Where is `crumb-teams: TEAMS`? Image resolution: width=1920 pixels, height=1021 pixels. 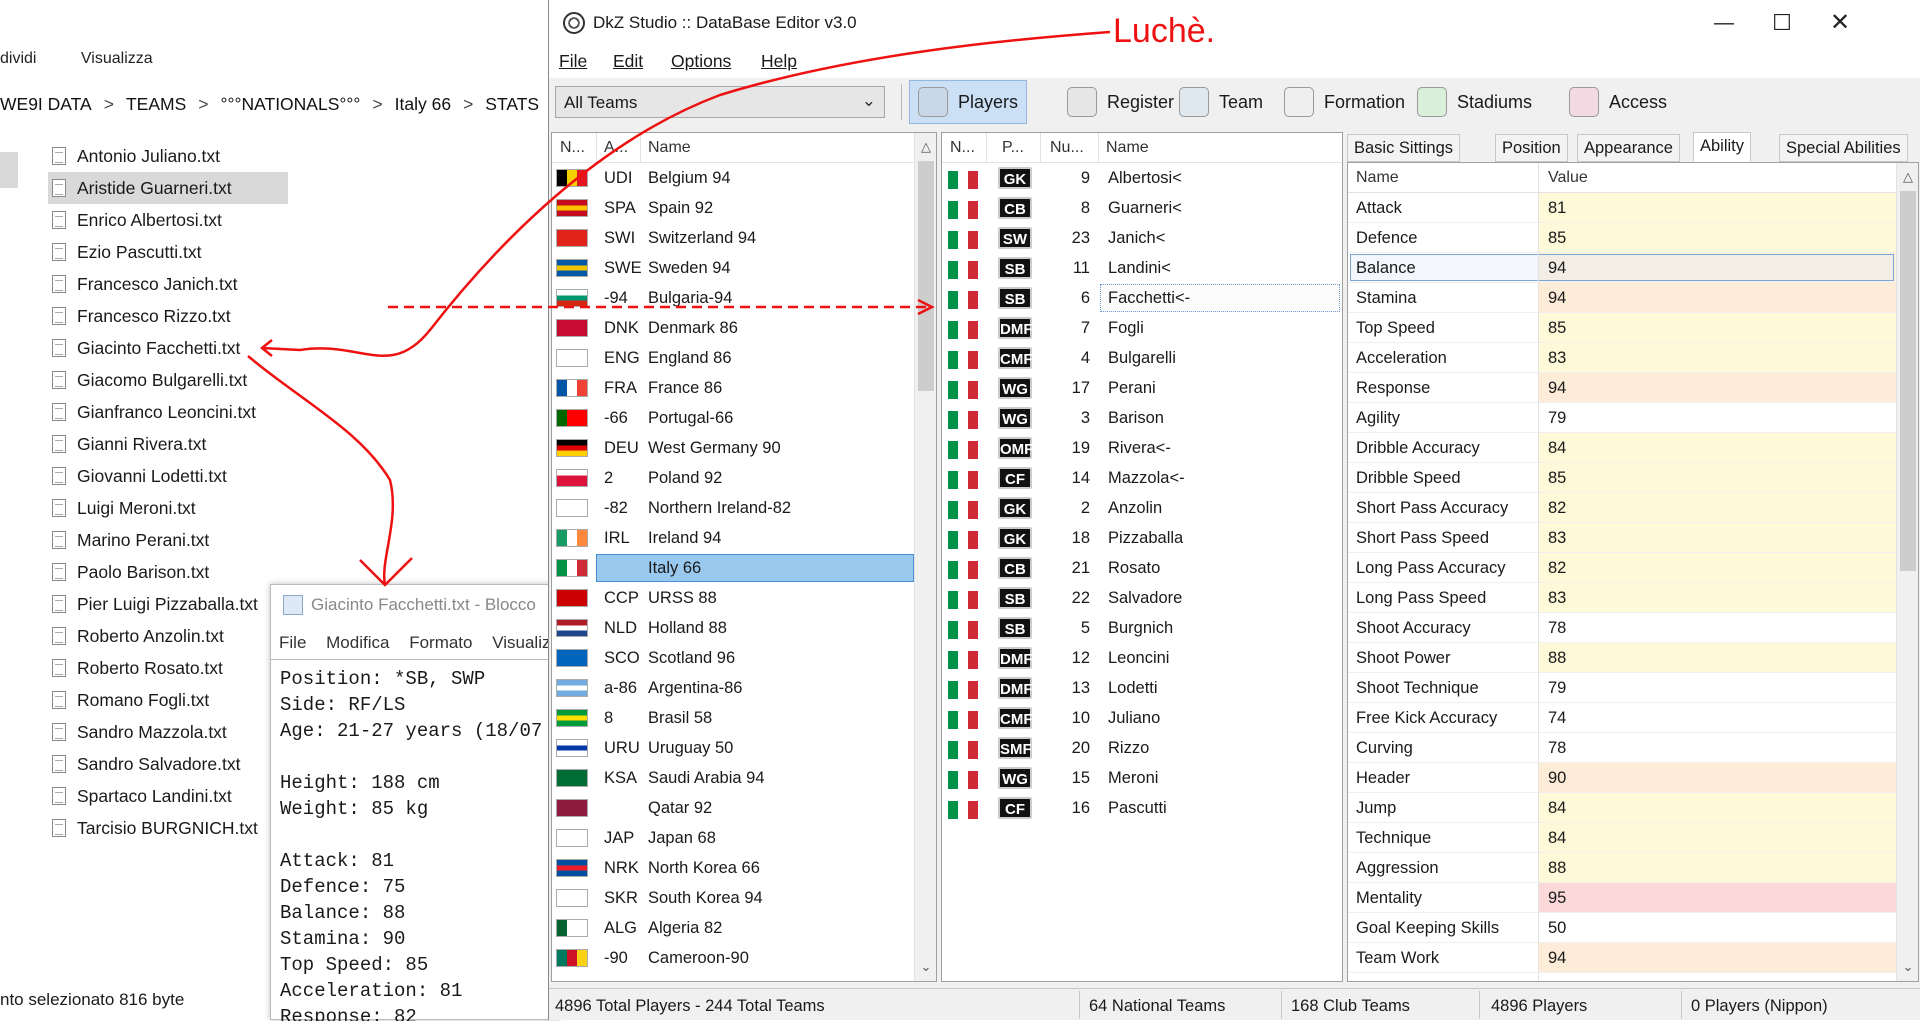 crumb-teams: TEAMS is located at coordinates (156, 104).